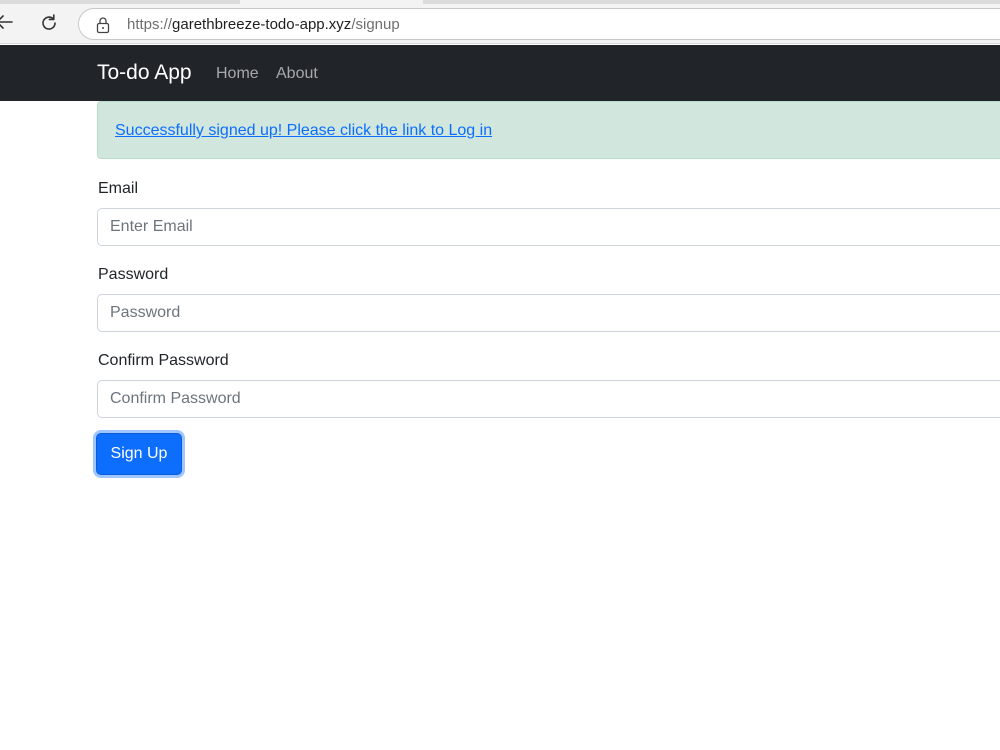 Image resolution: width=1000 pixels, height=750 pixels. What do you see at coordinates (7, 22) in the screenshot?
I see `back-arrow-icon` at bounding box center [7, 22].